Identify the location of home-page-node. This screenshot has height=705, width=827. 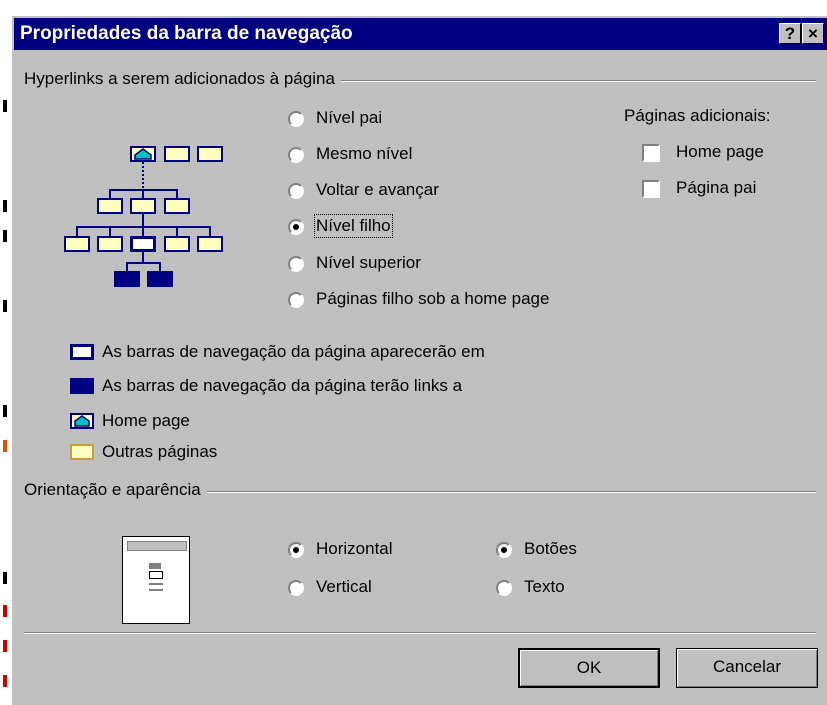
(143, 154).